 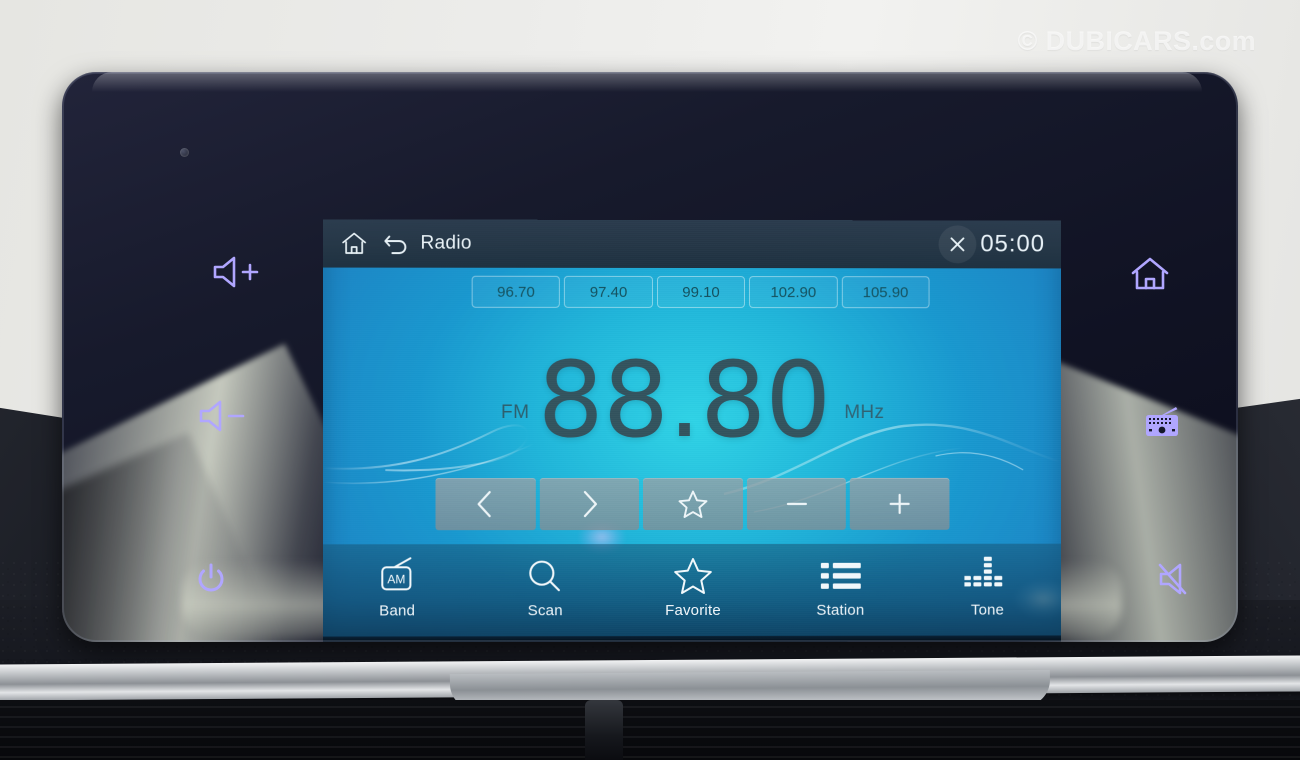 What do you see at coordinates (691, 244) in the screenshot?
I see `screen-title-bar: Radio 05:00` at bounding box center [691, 244].